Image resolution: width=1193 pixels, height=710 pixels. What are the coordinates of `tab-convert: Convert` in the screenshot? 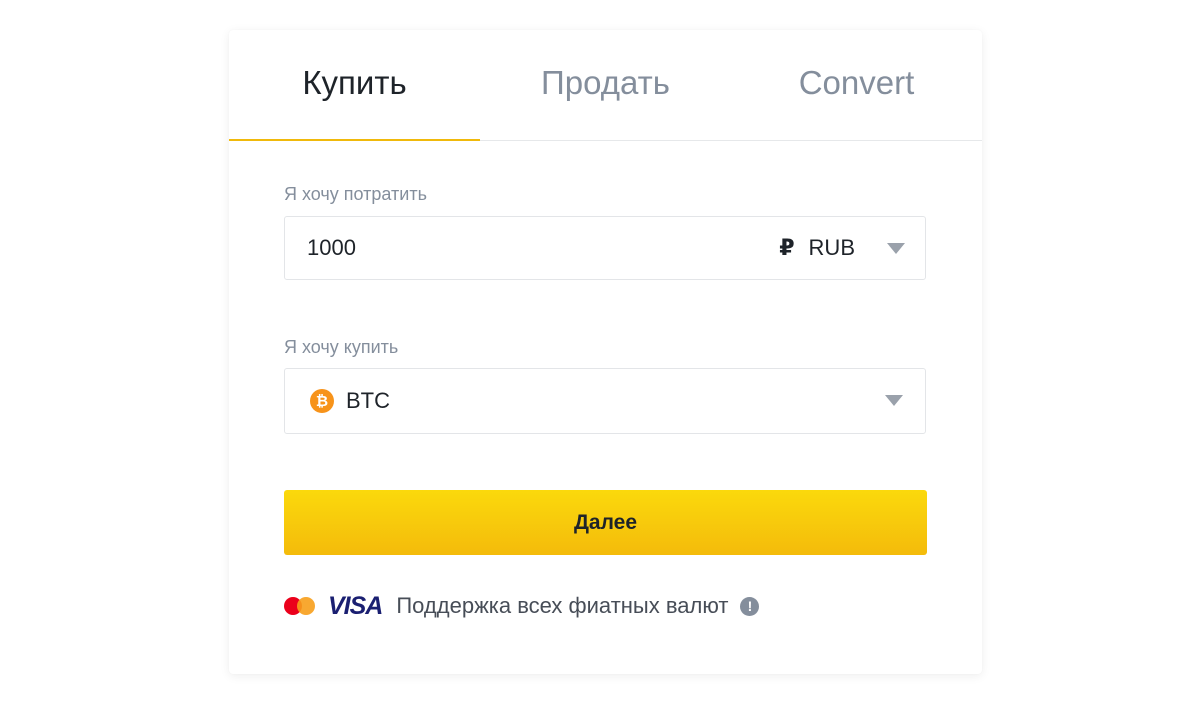 It's located at (856, 85).